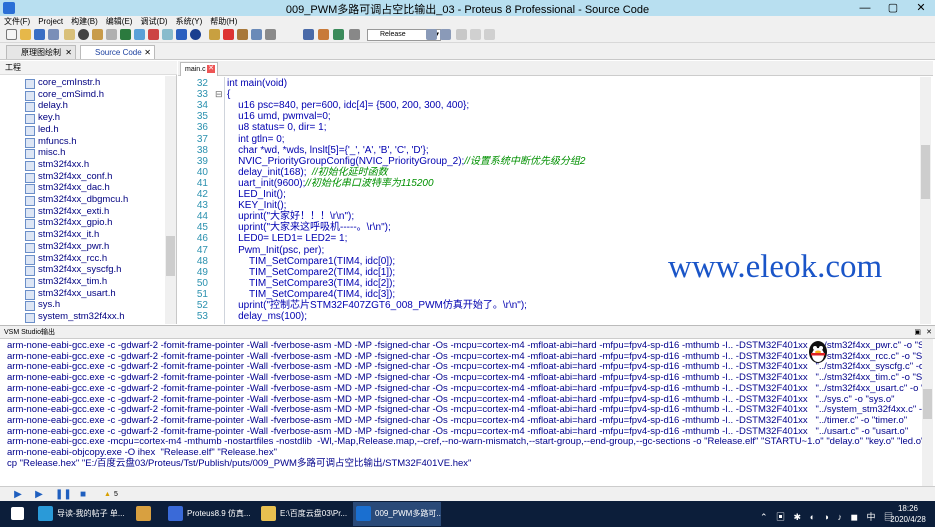 This screenshot has width=935, height=527. I want to click on tab-source-code: Source Code ✕, so click(117, 52).